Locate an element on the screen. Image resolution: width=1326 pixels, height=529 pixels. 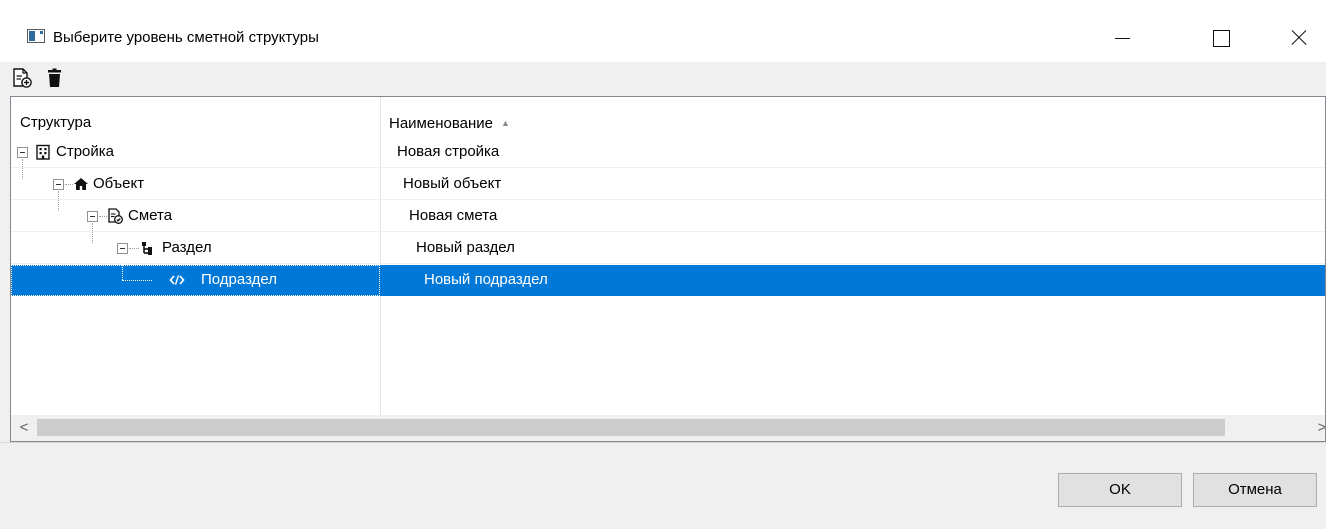
structure-label: Стройка is located at coordinates (85, 151).